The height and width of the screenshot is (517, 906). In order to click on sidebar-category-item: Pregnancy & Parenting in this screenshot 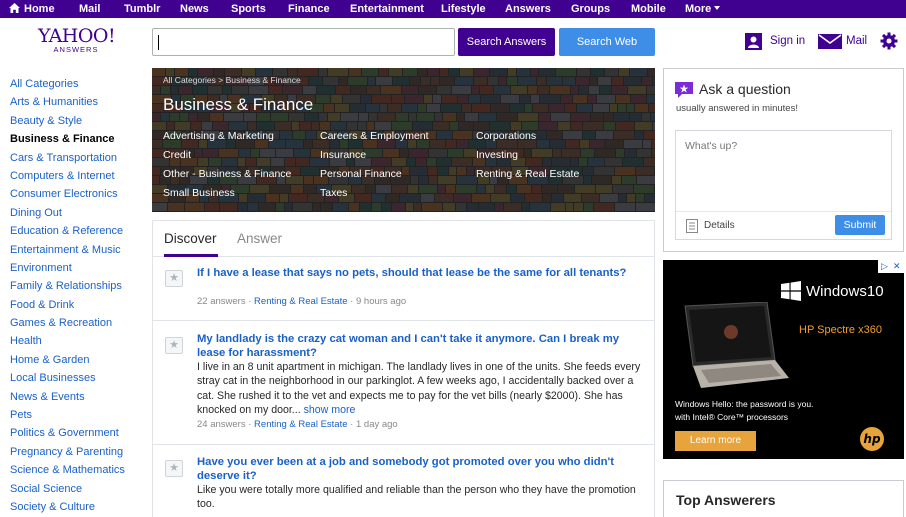, I will do `click(77, 452)`.